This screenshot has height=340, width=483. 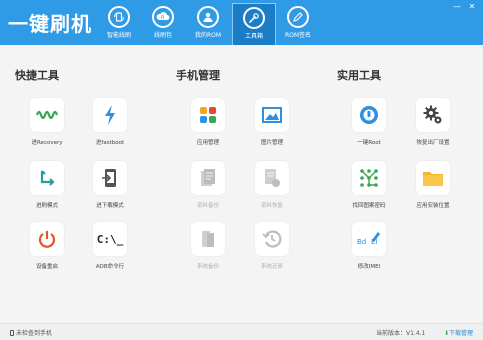 I want to click on svg-text: R, so click(x=163, y=18).